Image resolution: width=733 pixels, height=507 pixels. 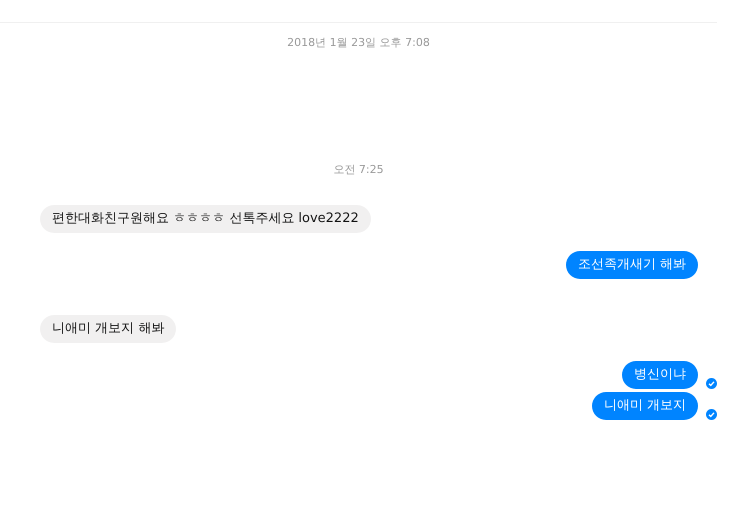 What do you see at coordinates (358, 43) in the screenshot?
I see `timestamp: 2018년 1월 23일 오후 7:08` at bounding box center [358, 43].